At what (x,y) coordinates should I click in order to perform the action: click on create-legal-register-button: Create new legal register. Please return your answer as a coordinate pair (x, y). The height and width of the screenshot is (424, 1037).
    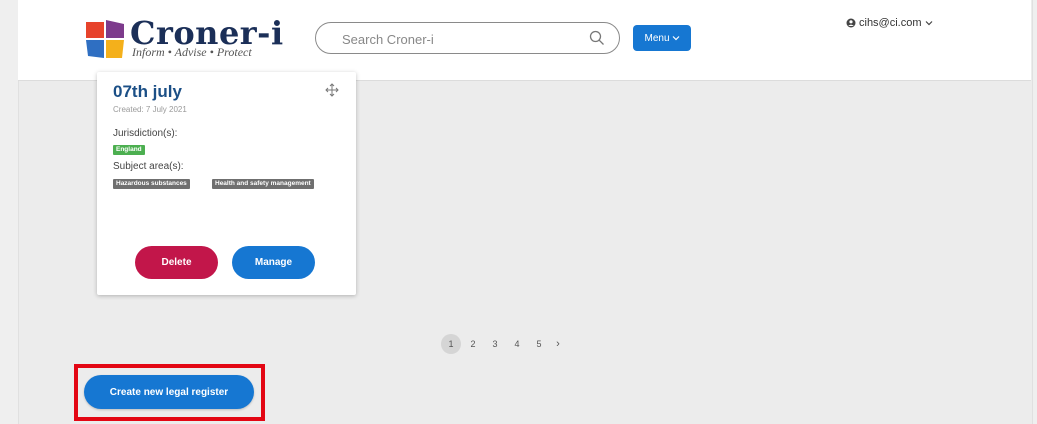
    Looking at the image, I should click on (169, 392).